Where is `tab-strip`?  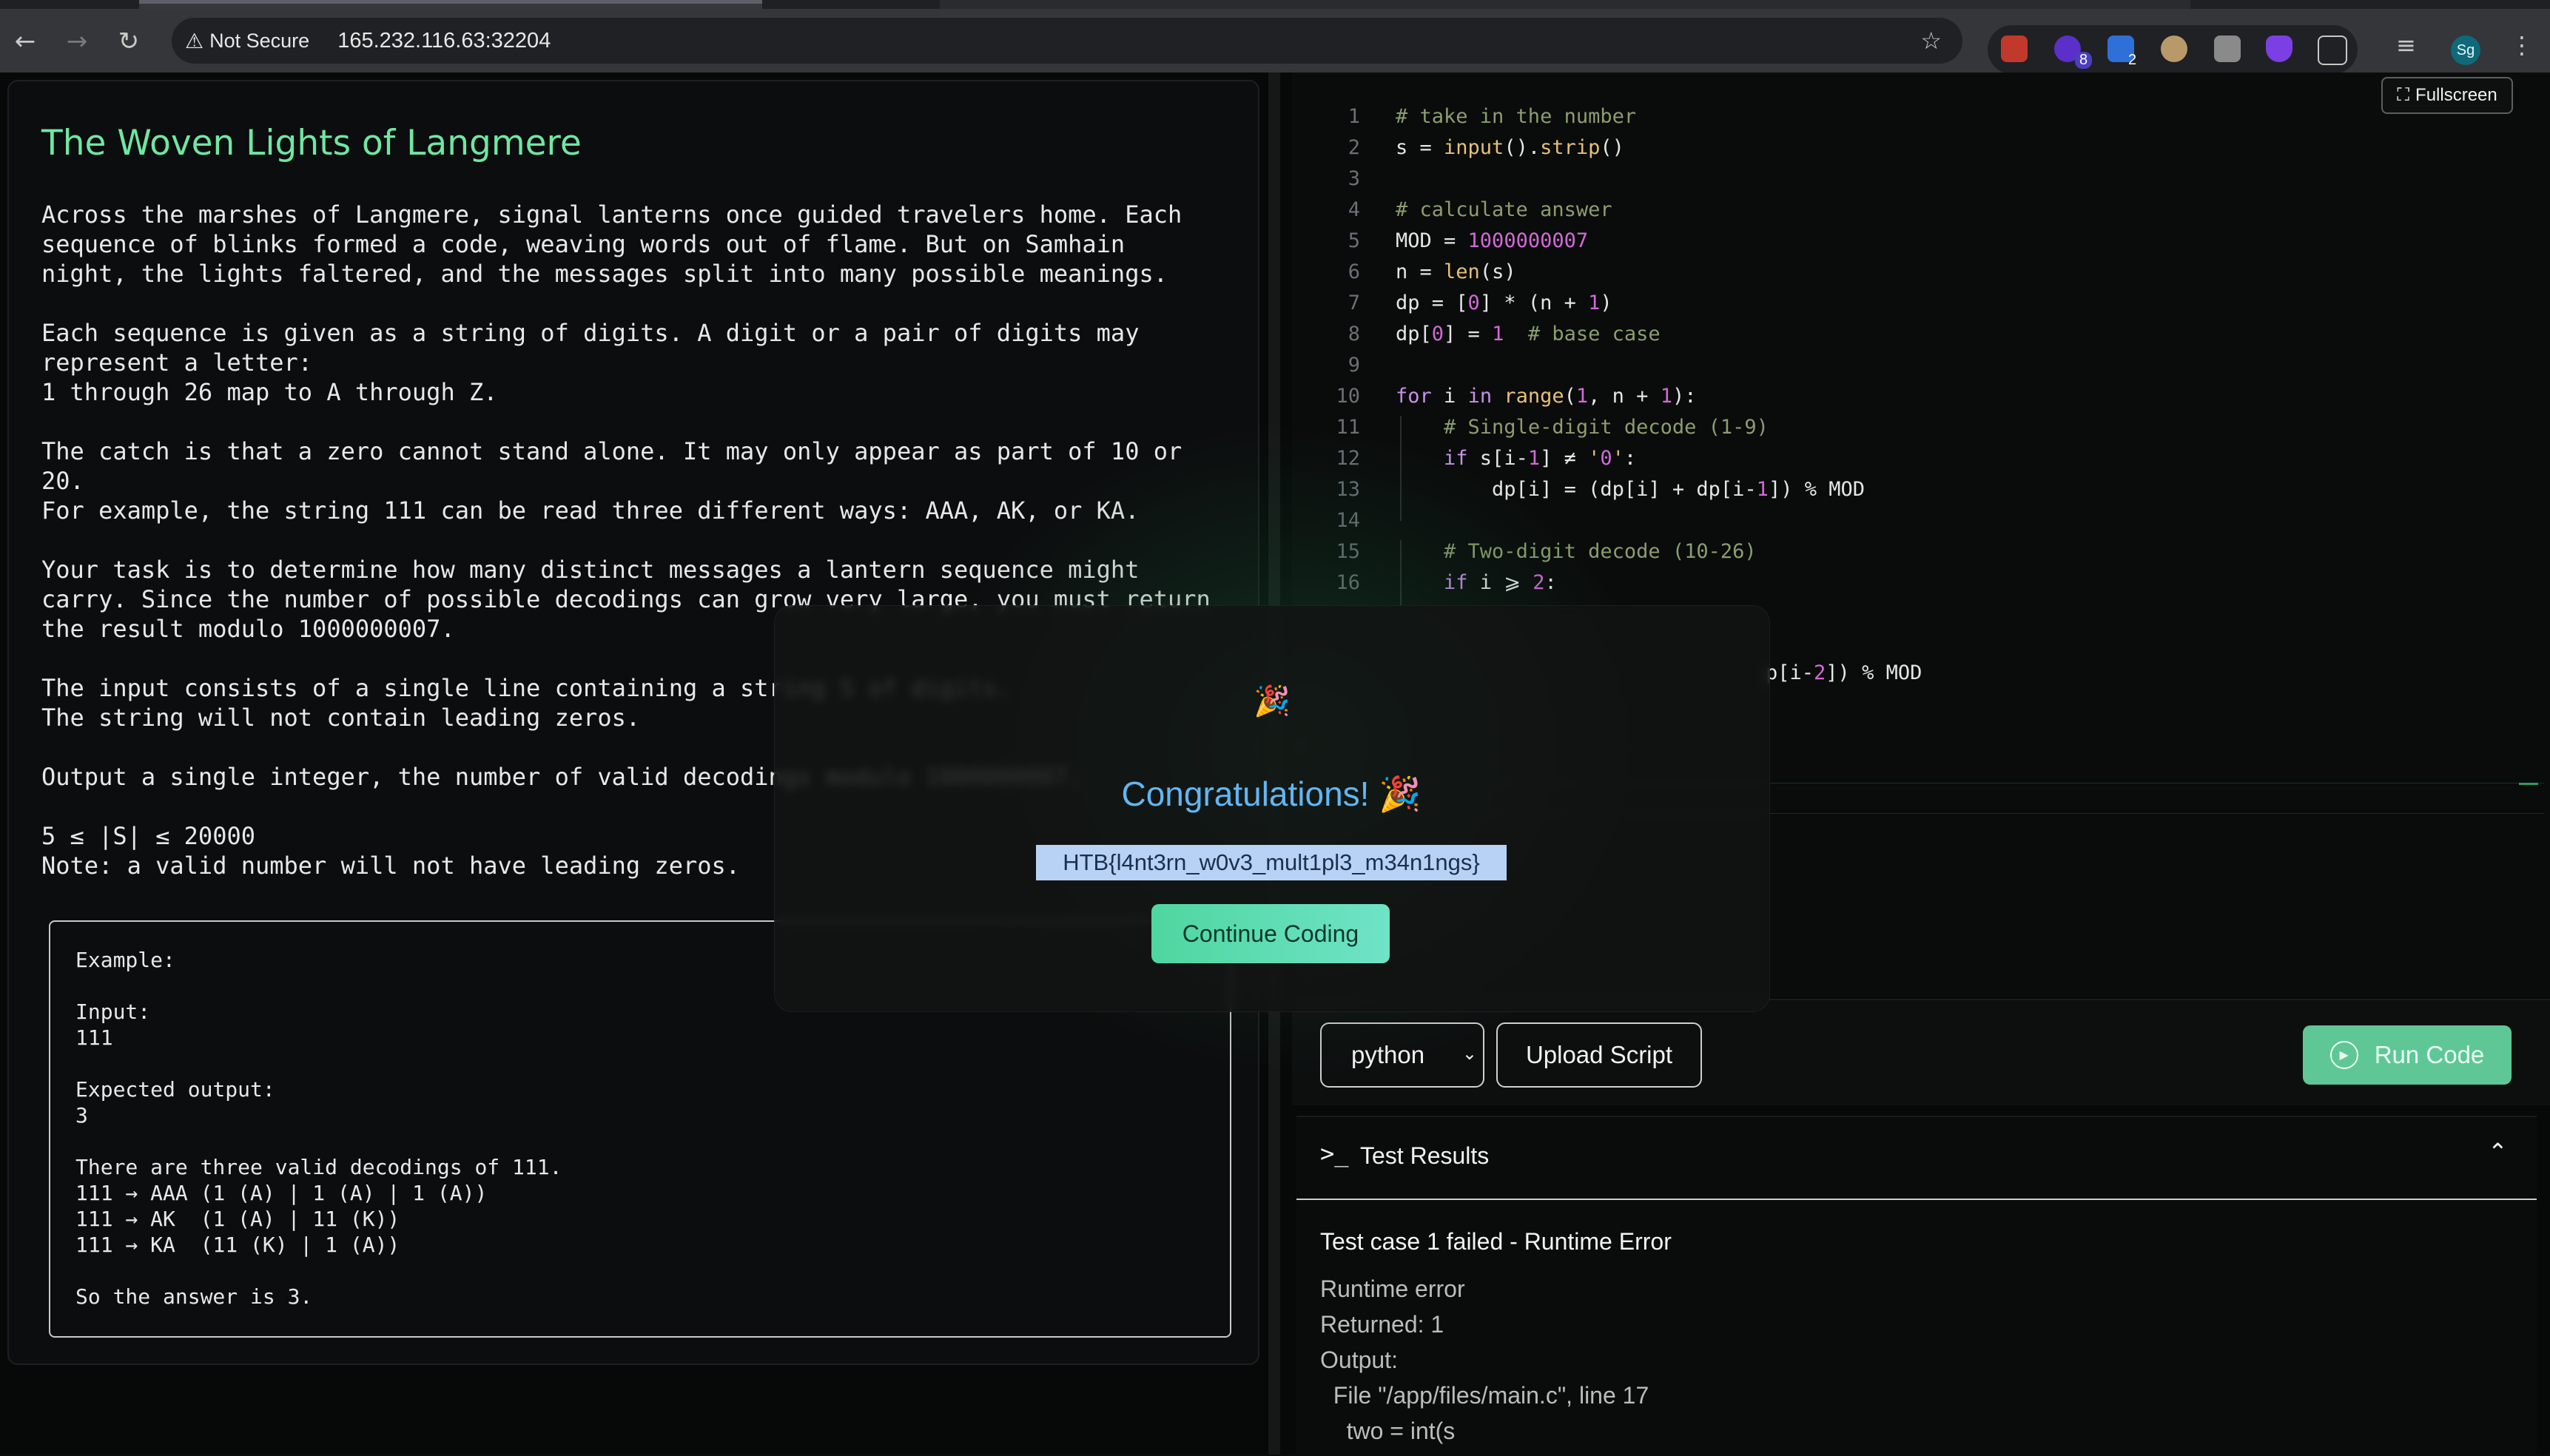
tab-strip is located at coordinates (1275, 5).